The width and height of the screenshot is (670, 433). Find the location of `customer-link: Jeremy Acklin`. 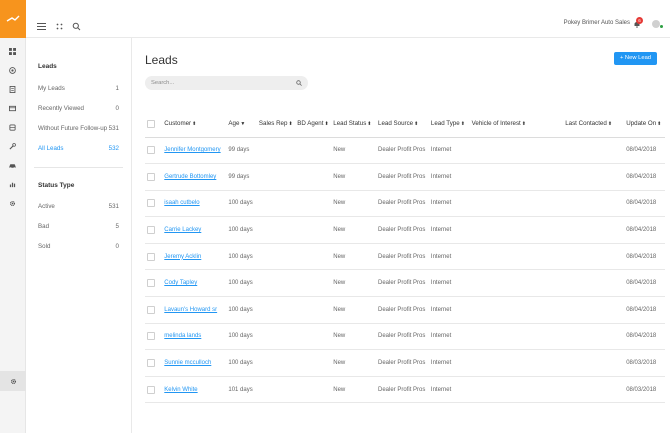

customer-link: Jeremy Acklin is located at coordinates (182, 257).